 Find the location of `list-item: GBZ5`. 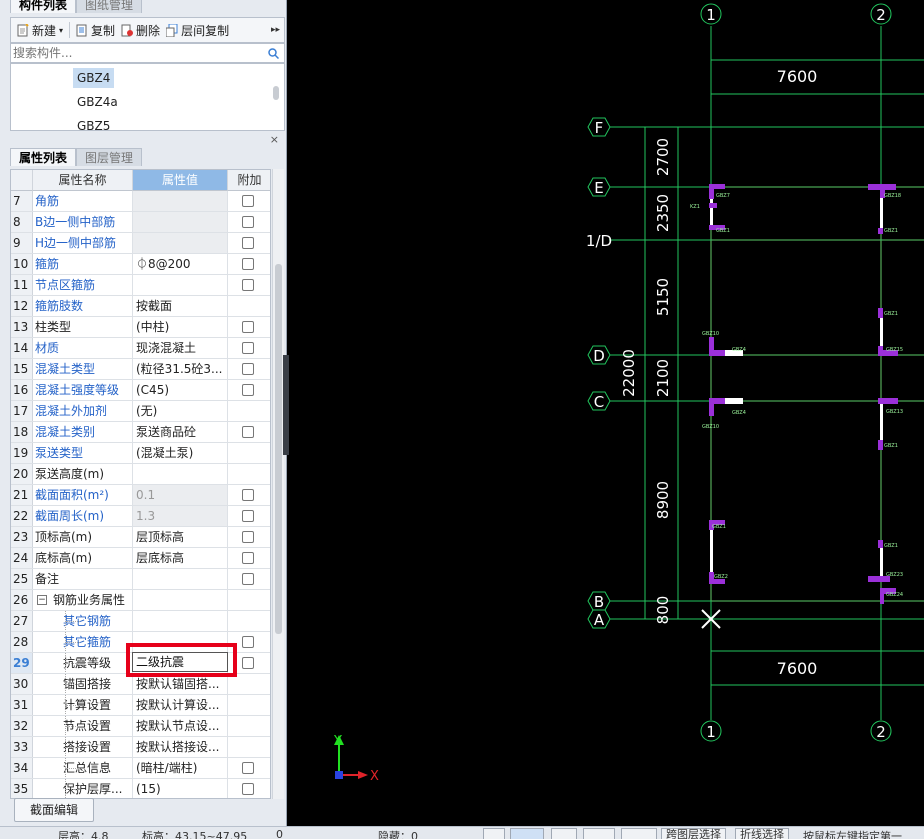

list-item: GBZ5 is located at coordinates (93, 123).